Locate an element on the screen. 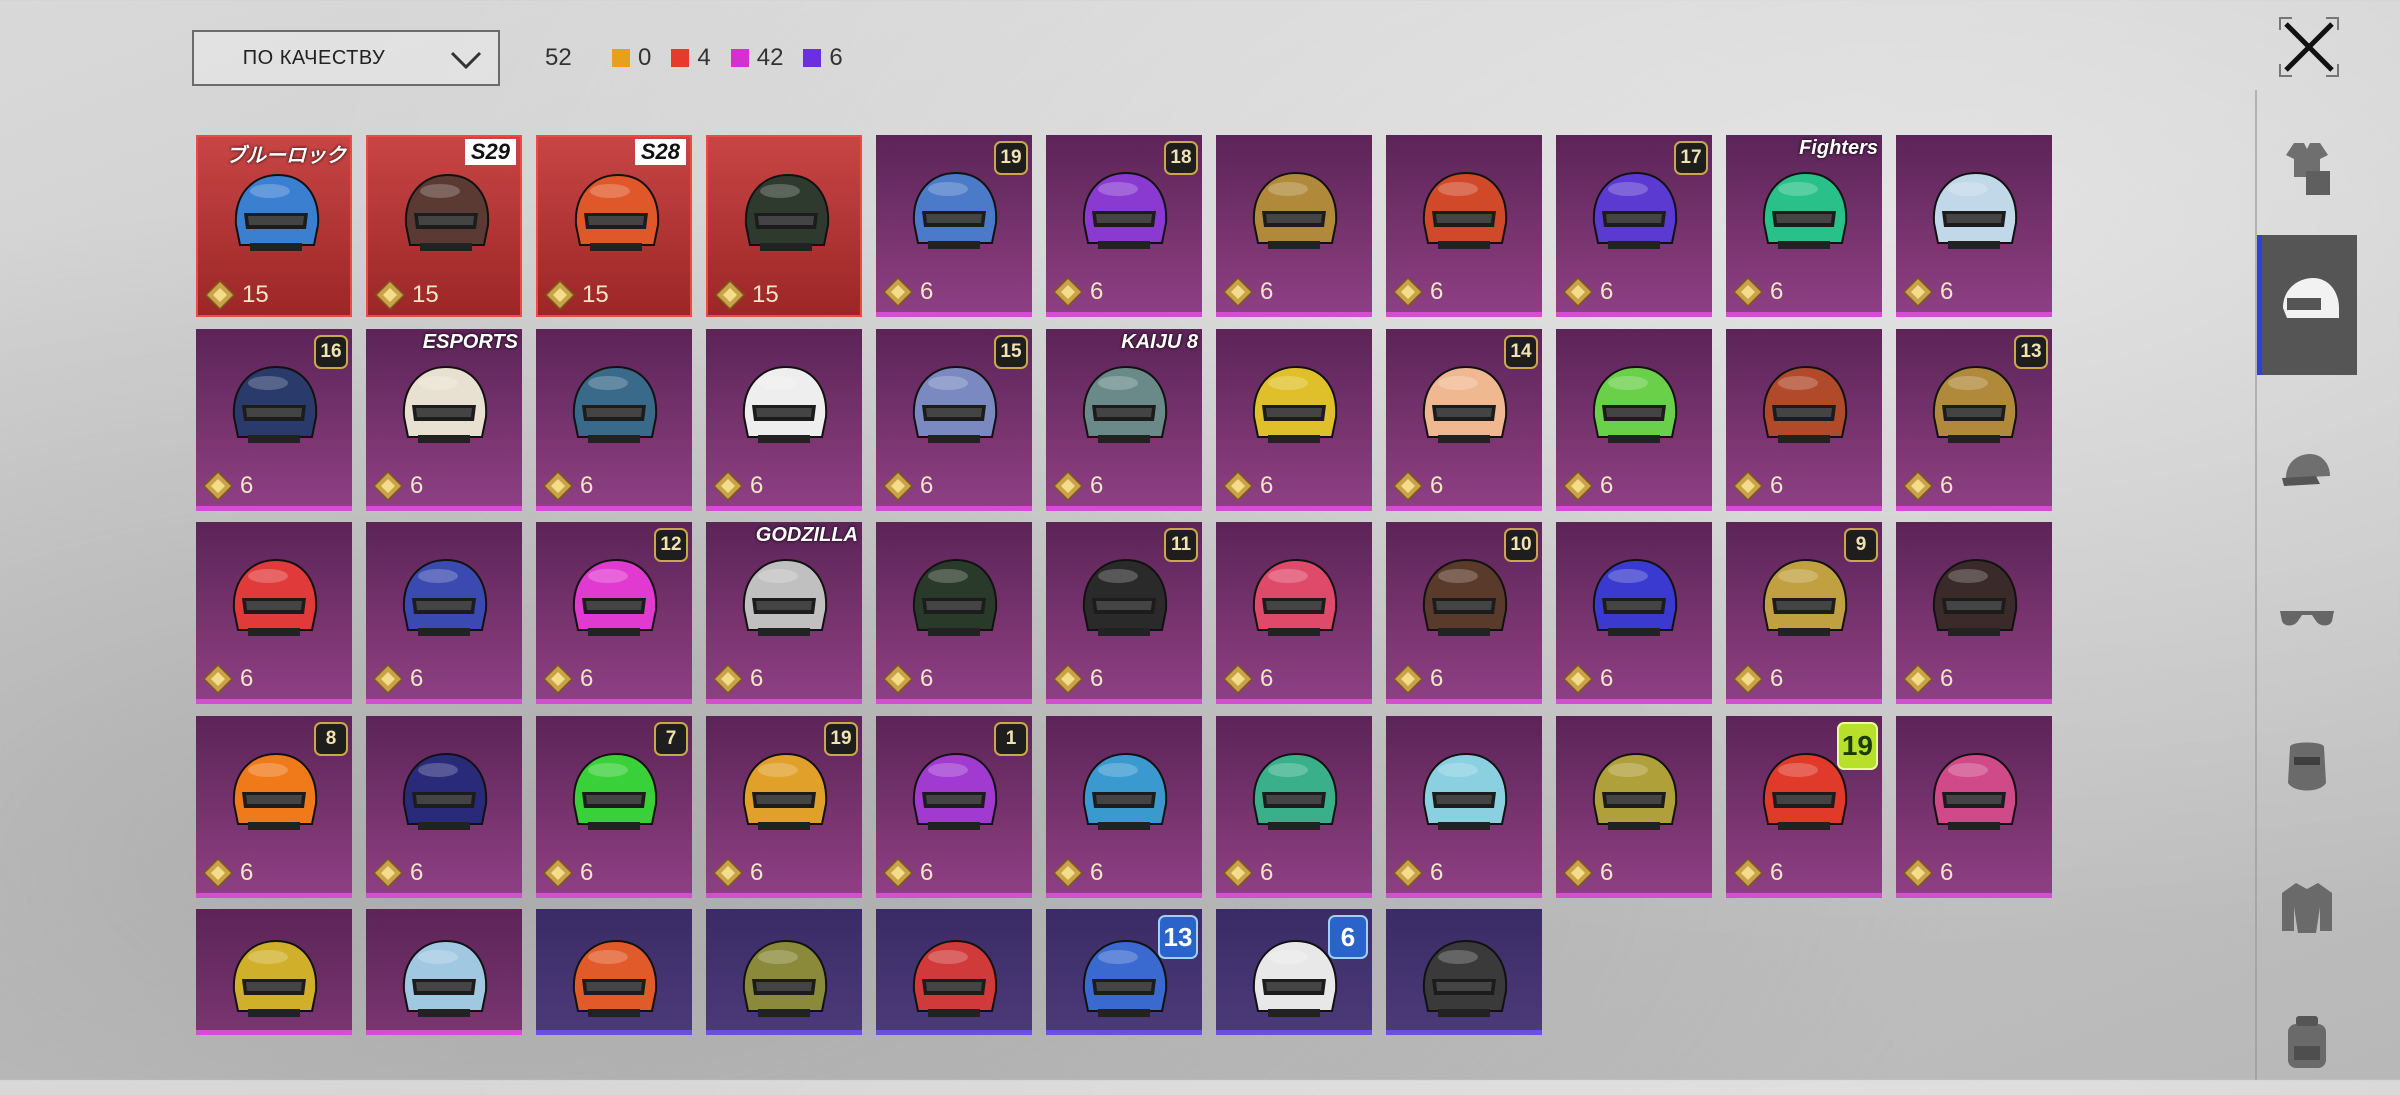 This screenshot has width=2400, height=1095. helmet-item-card: 76 is located at coordinates (614, 806).